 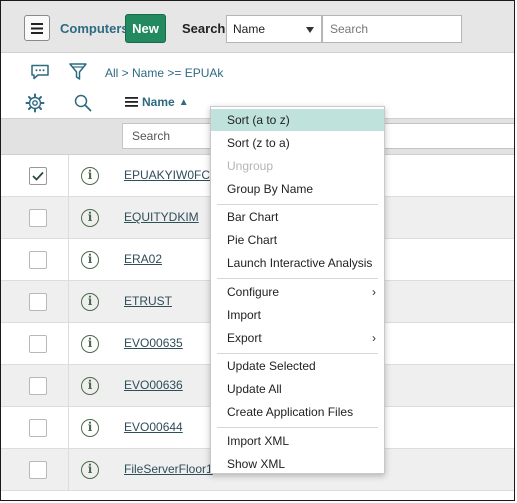 I want to click on search-field-value: Name, so click(x=249, y=29).